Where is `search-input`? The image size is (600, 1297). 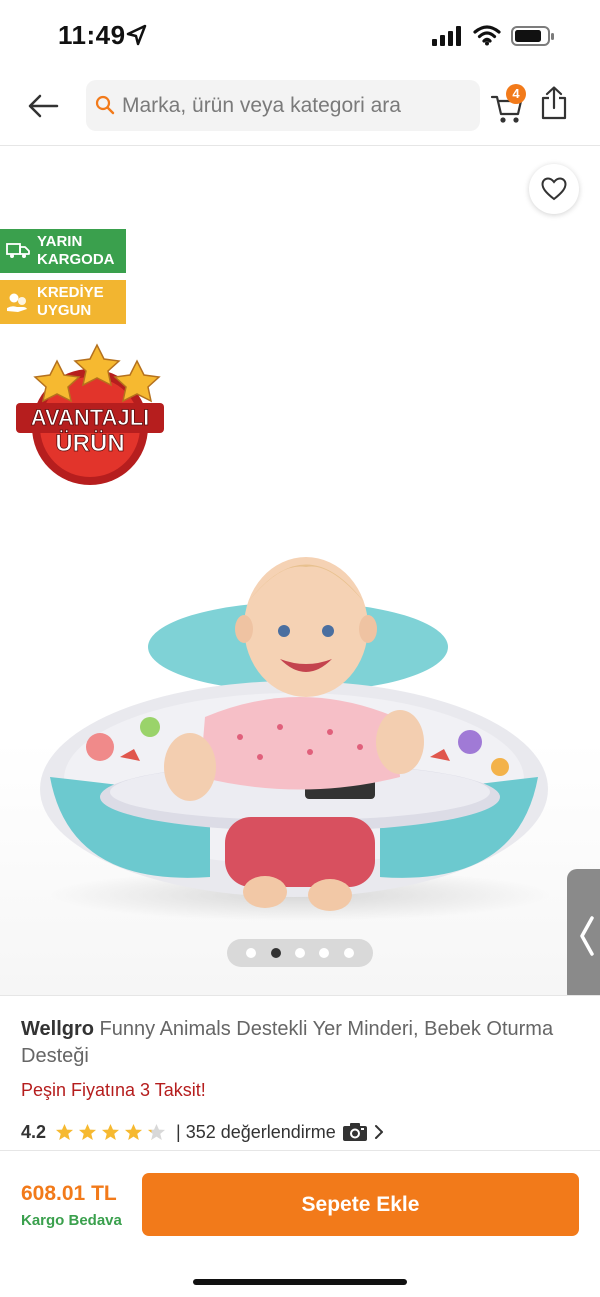
search-input is located at coordinates (297, 106).